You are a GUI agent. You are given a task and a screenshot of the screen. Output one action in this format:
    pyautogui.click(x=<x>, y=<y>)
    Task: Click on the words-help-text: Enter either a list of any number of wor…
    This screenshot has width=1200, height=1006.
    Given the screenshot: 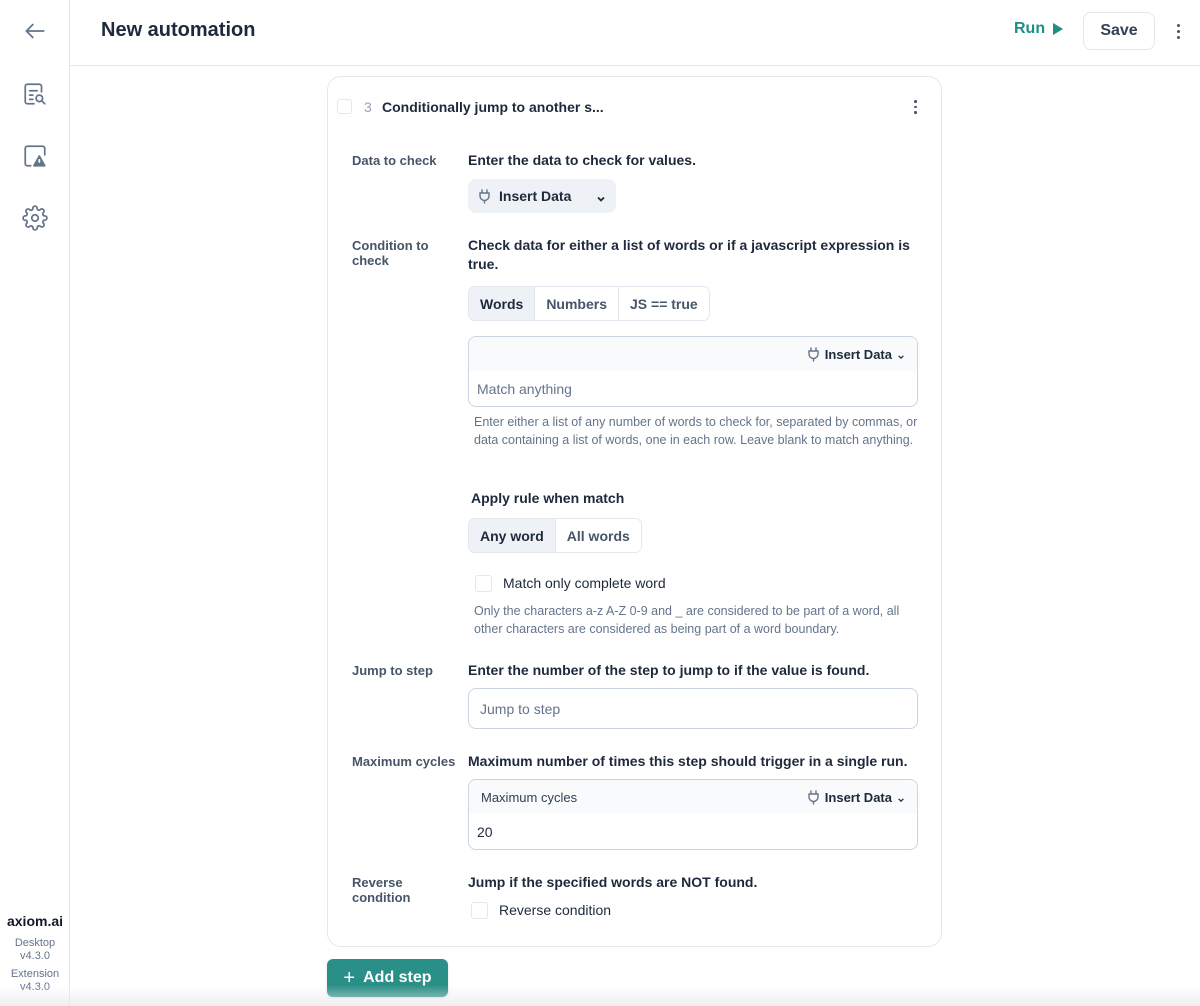 What is the action you would take?
    pyautogui.click(x=696, y=431)
    